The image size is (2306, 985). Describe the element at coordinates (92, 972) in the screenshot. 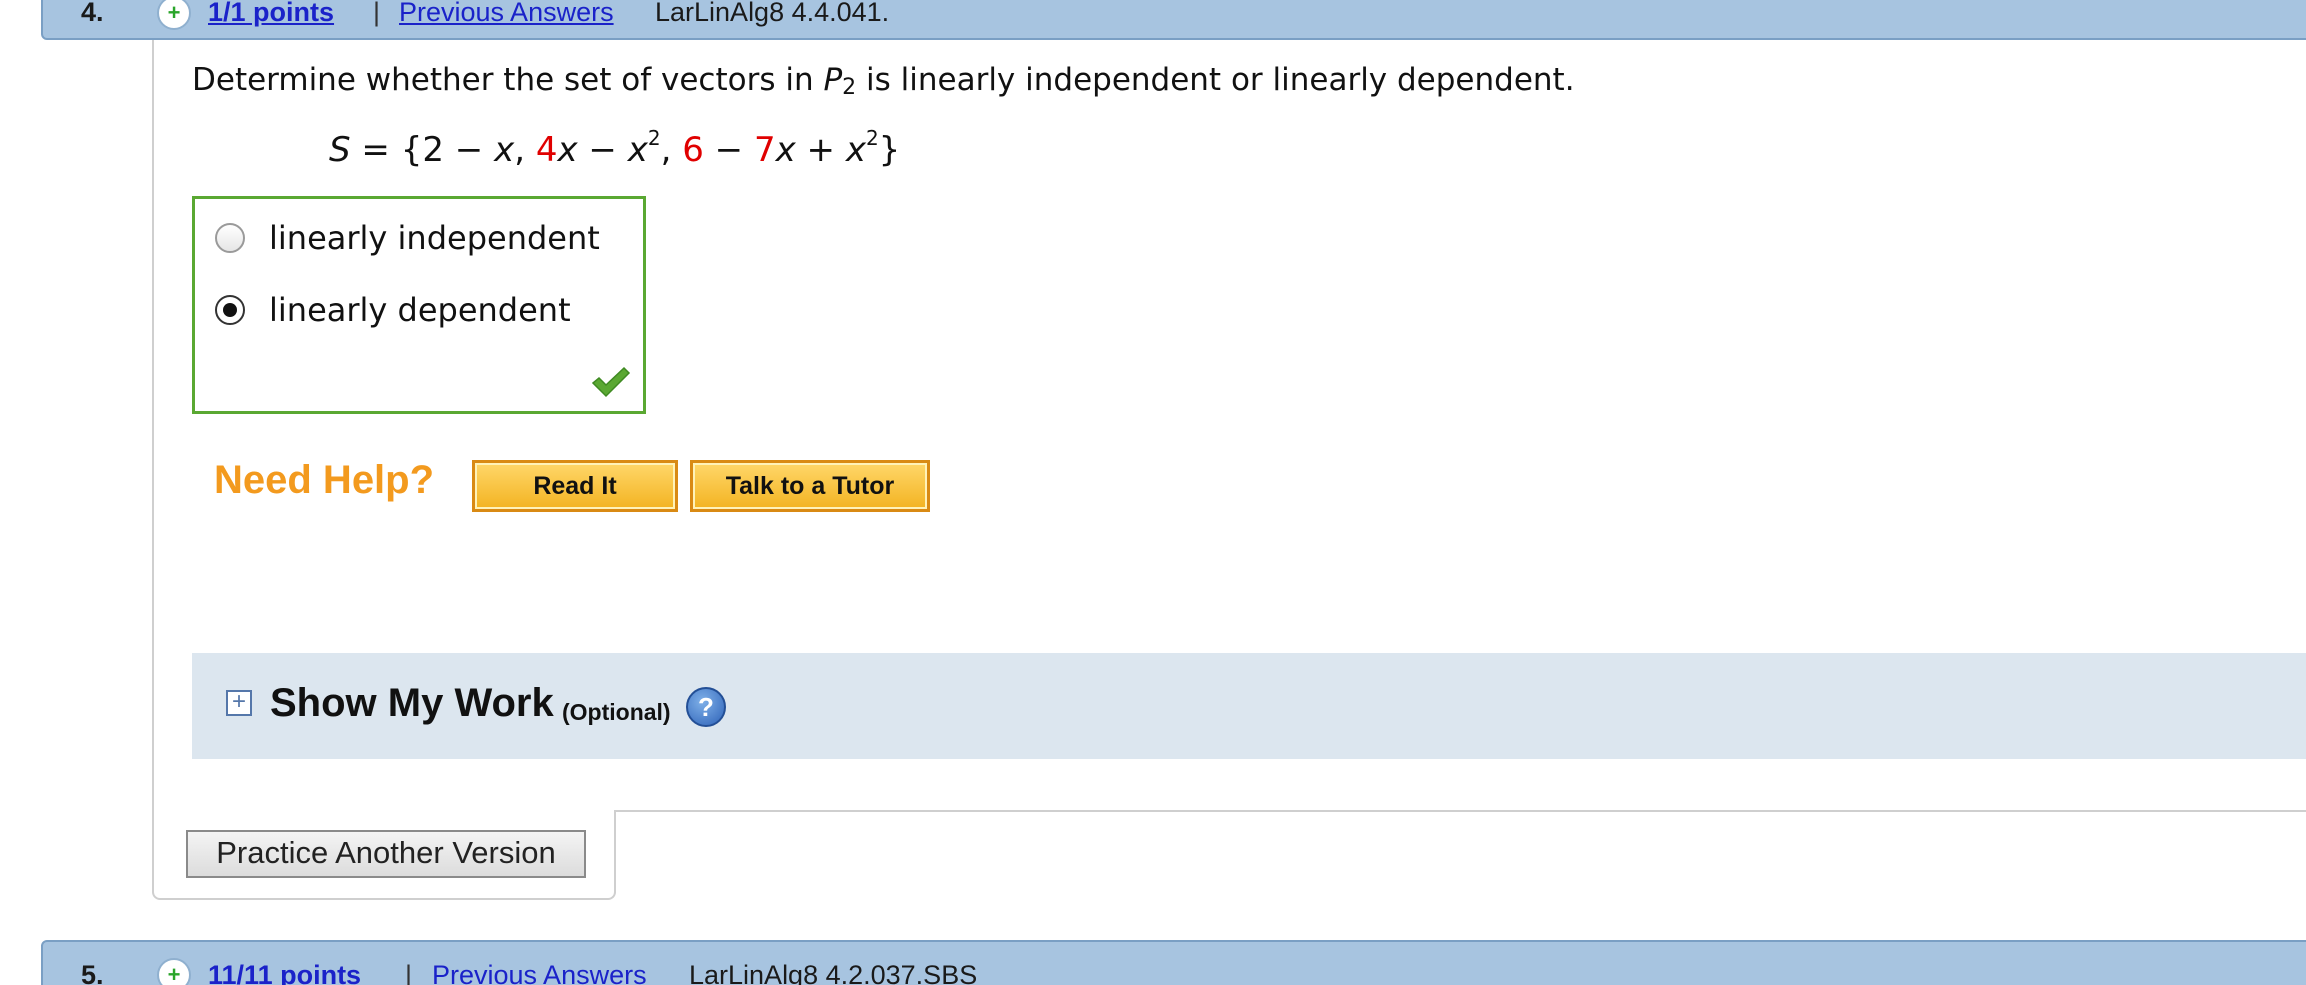

I see `question-number: 5.` at that location.